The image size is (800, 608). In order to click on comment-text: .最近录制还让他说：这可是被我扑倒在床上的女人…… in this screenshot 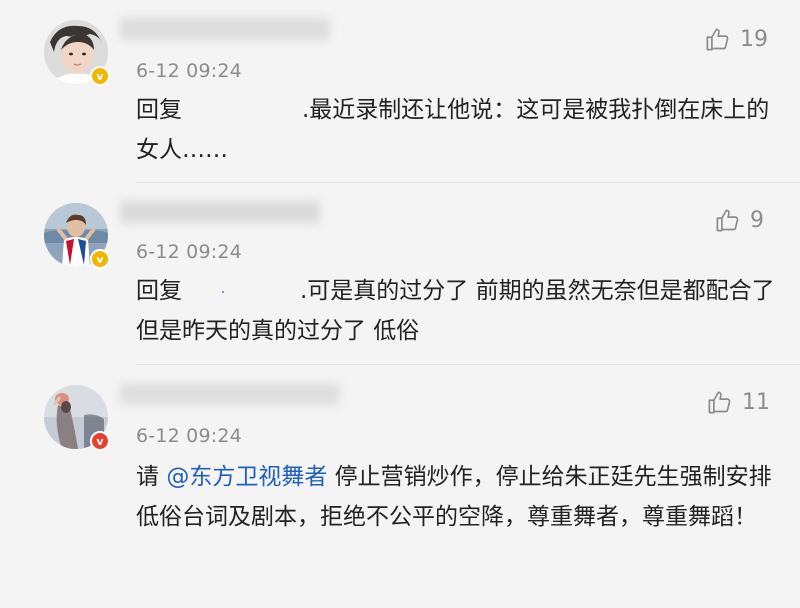, I will do `click(453, 130)`.